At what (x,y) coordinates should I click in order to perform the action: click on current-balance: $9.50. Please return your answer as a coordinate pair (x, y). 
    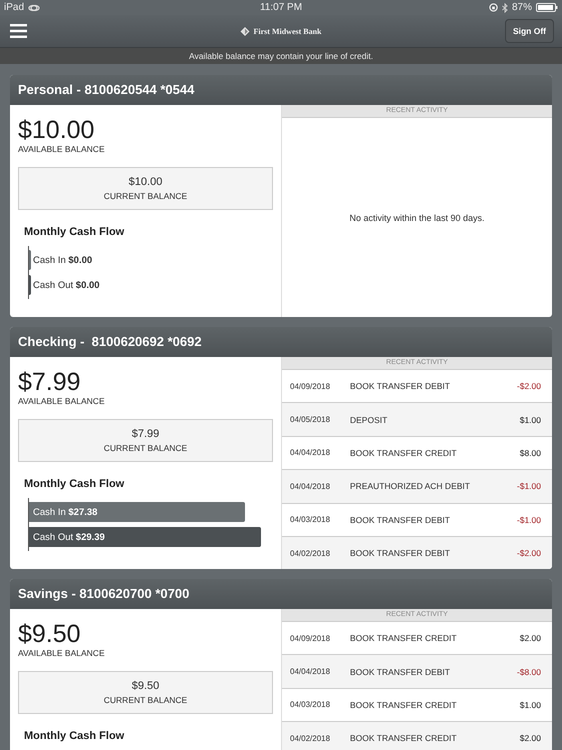
    Looking at the image, I should click on (146, 686).